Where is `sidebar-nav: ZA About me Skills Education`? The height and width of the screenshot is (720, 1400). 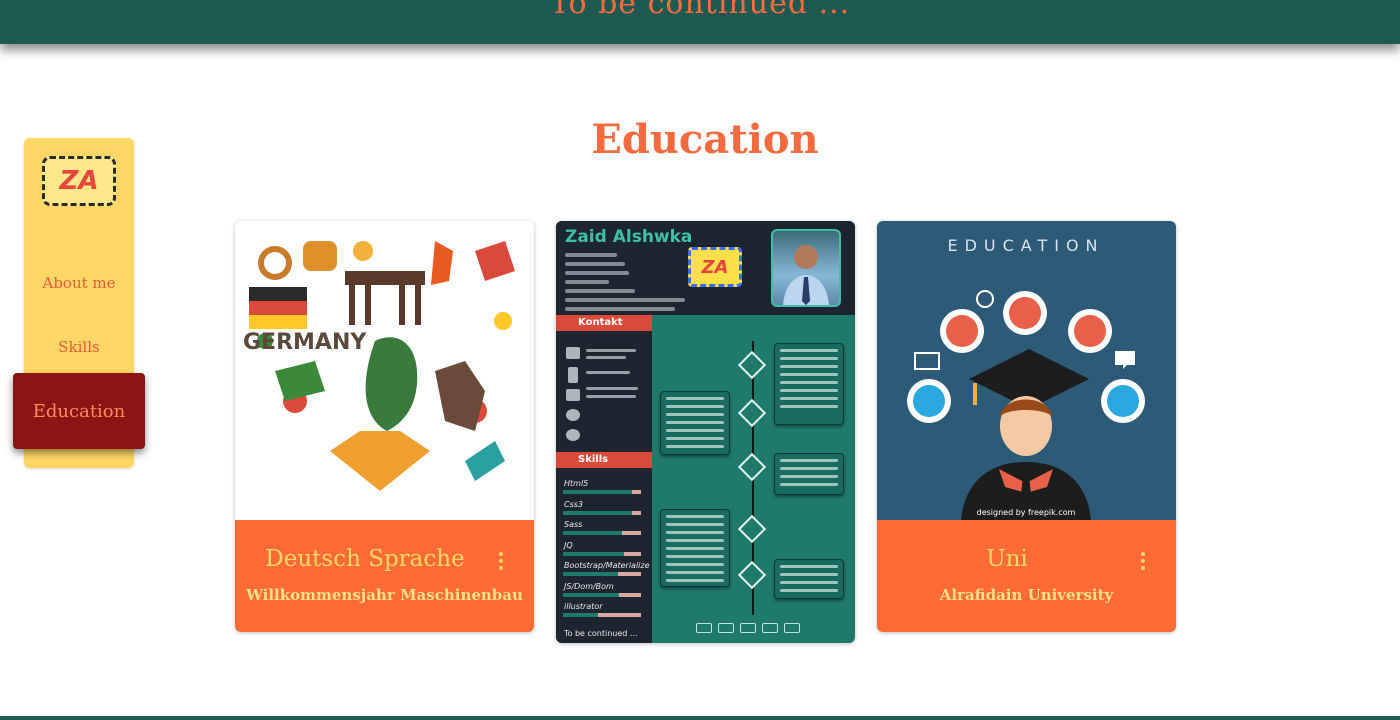 sidebar-nav: ZA About me Skills Education is located at coordinates (79, 303).